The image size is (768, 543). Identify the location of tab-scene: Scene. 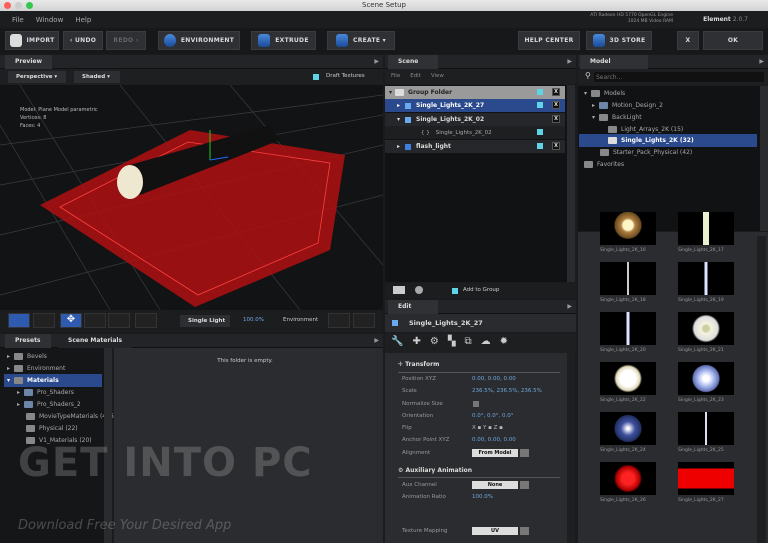
(413, 62).